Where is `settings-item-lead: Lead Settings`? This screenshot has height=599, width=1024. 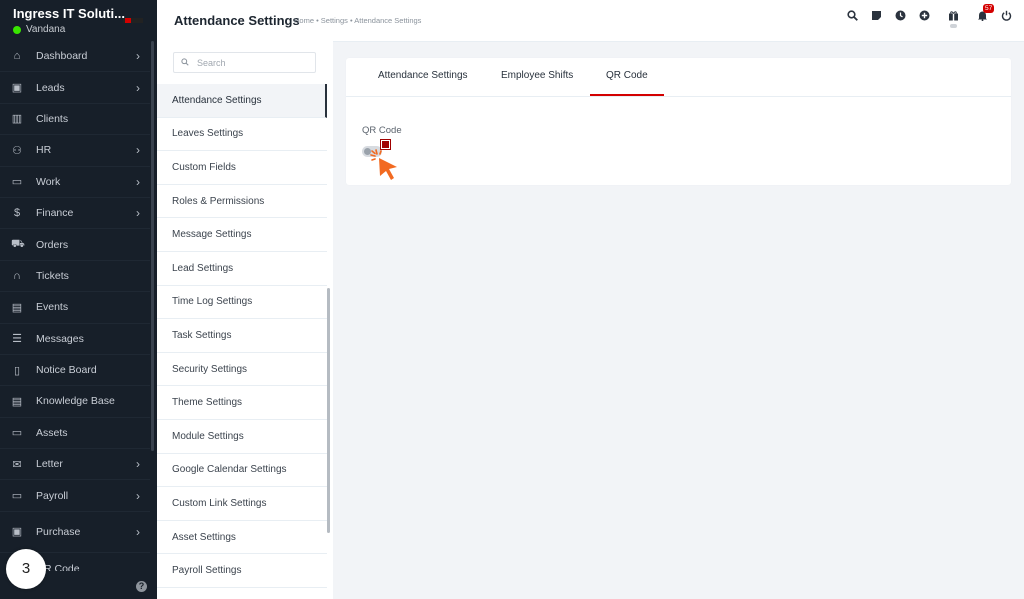 settings-item-lead: Lead Settings is located at coordinates (242, 269).